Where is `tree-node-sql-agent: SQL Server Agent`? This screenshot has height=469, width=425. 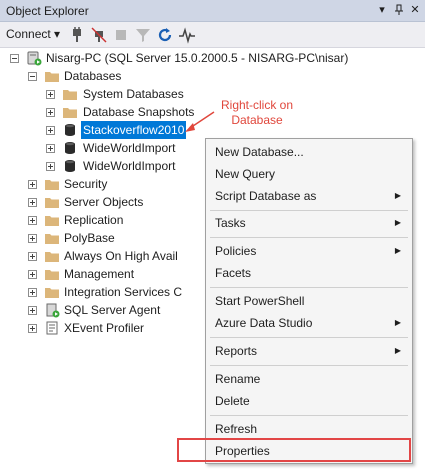
tree-node-sql-agent: SQL Server Agent is located at coordinates (102, 310).